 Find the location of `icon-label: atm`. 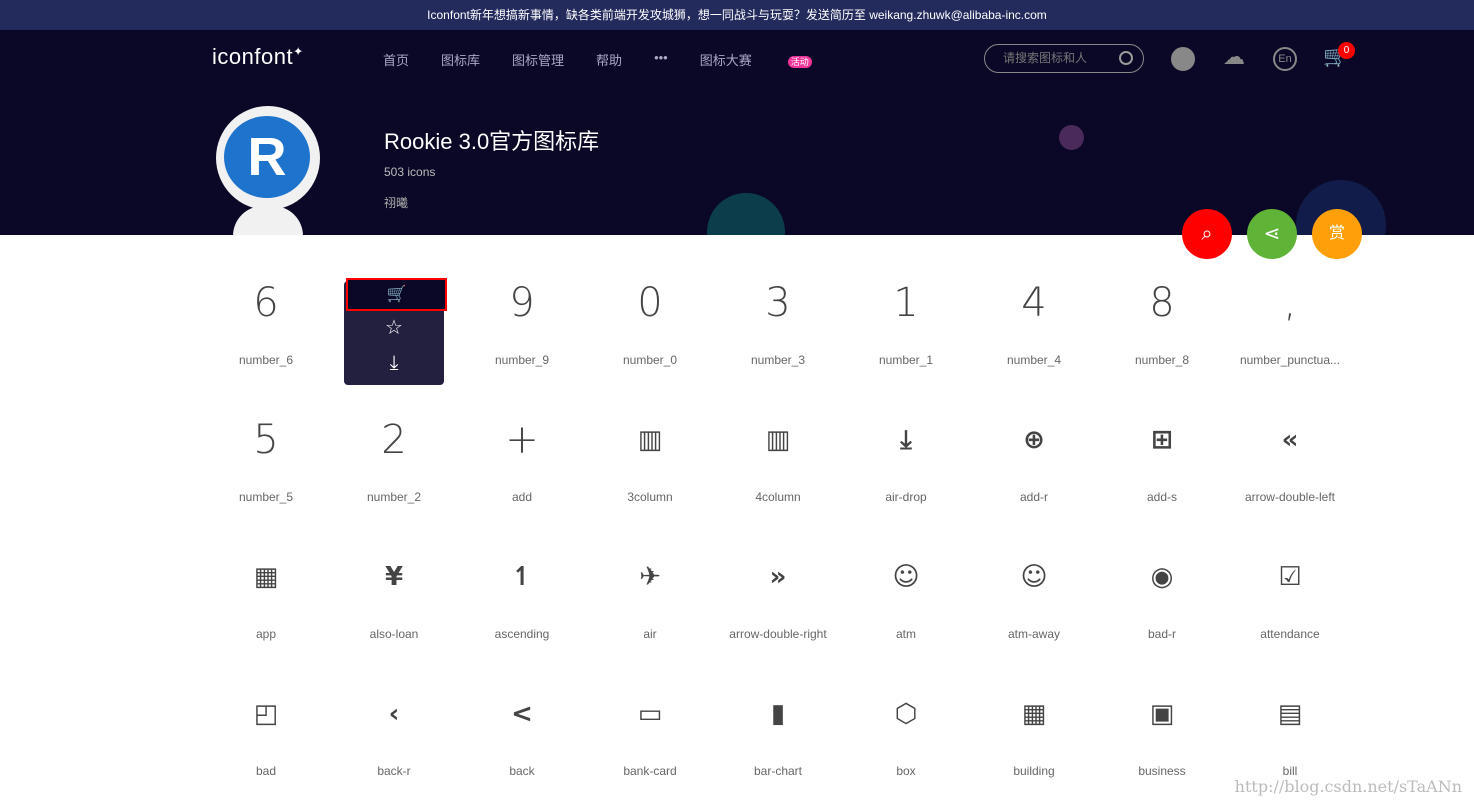

icon-label: atm is located at coordinates (905, 634).